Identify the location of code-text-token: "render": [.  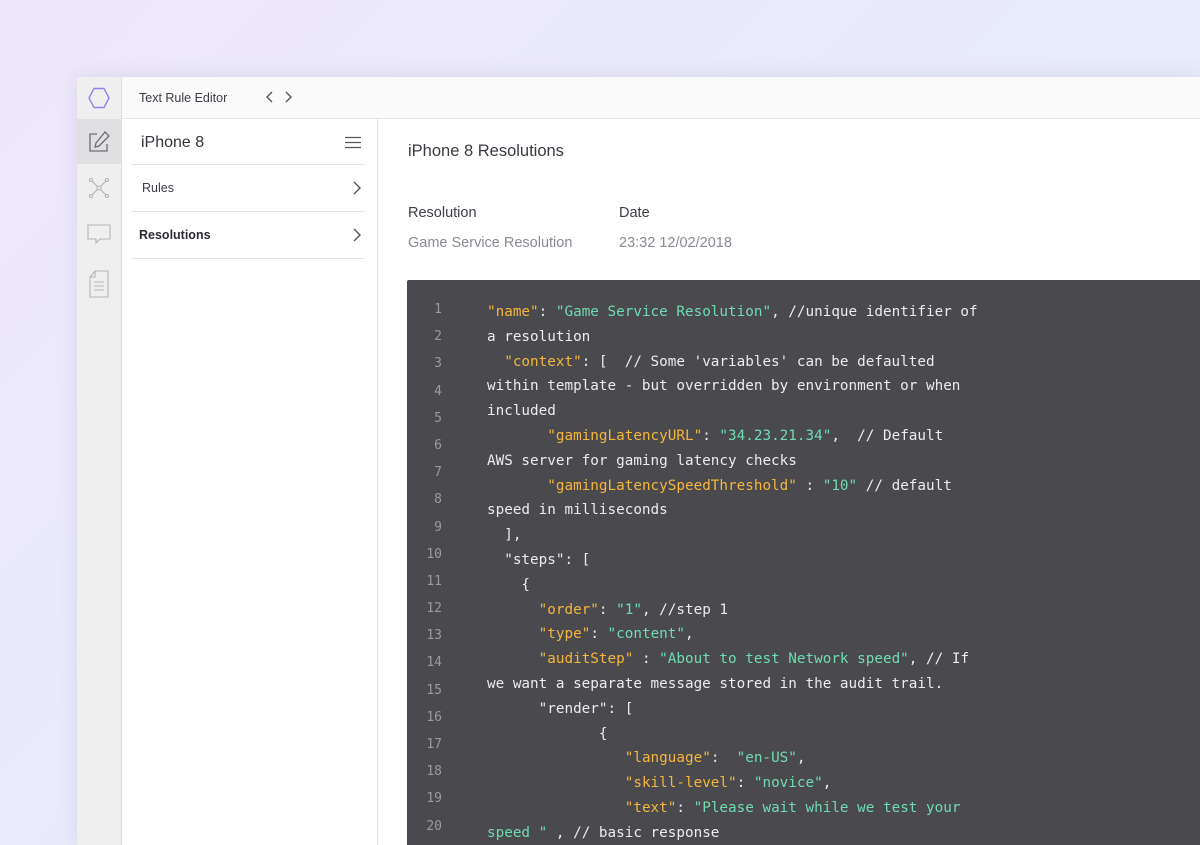
(560, 708).